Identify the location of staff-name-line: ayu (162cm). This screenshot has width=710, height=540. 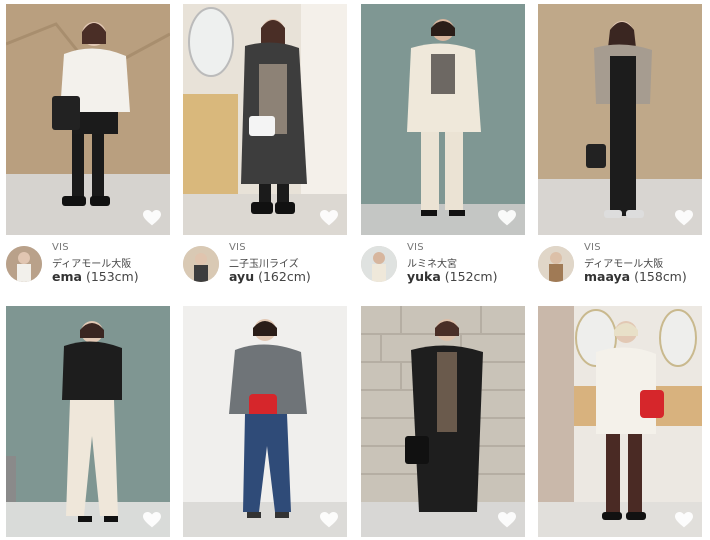
(270, 276).